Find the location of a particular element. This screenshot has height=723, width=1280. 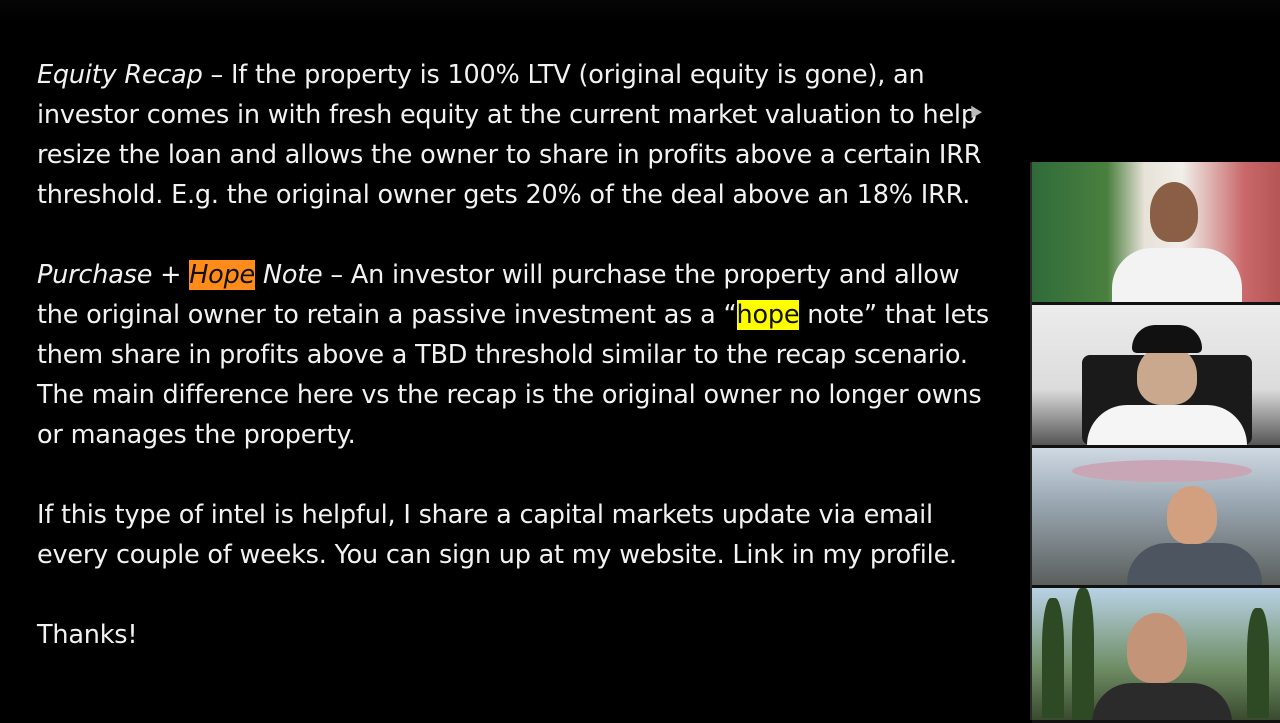

participant-2-head is located at coordinates (1167, 375).